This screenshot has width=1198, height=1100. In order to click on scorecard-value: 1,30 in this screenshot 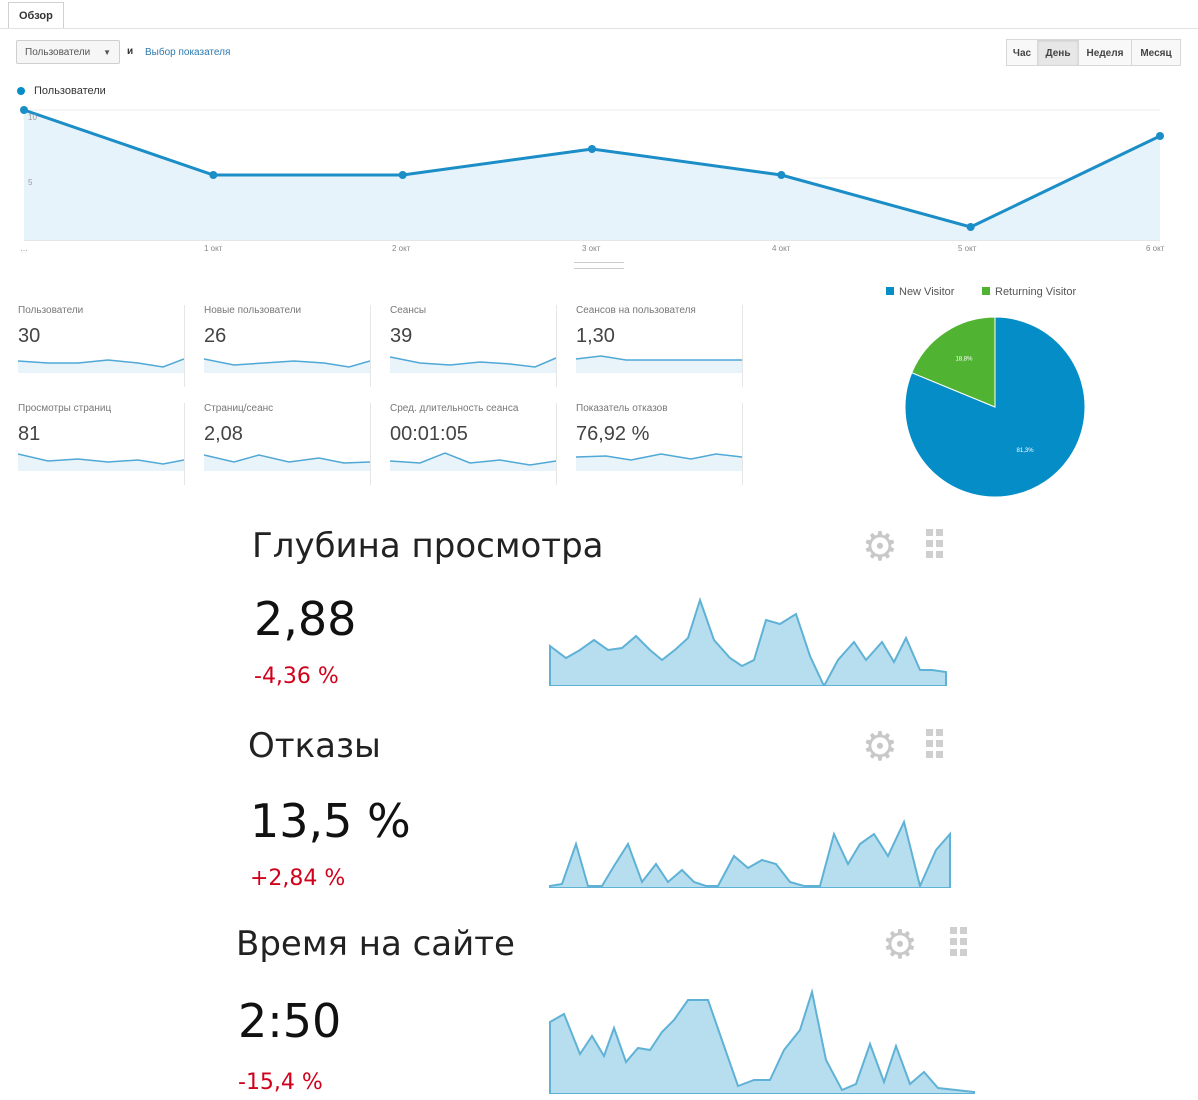, I will do `click(595, 336)`.